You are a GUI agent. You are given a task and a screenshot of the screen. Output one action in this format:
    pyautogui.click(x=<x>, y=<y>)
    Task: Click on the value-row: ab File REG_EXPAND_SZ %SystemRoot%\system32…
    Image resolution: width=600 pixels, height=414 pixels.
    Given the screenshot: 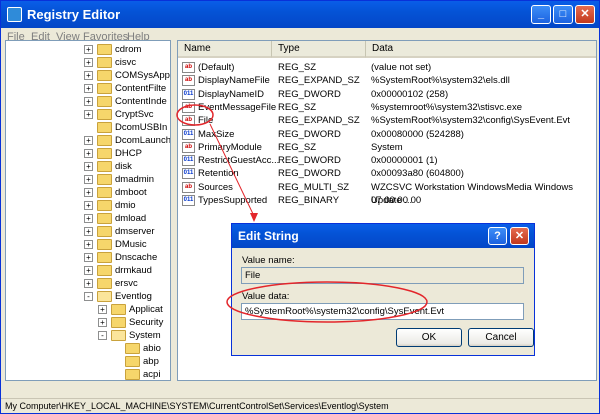 What is the action you would take?
    pyautogui.click(x=387, y=120)
    